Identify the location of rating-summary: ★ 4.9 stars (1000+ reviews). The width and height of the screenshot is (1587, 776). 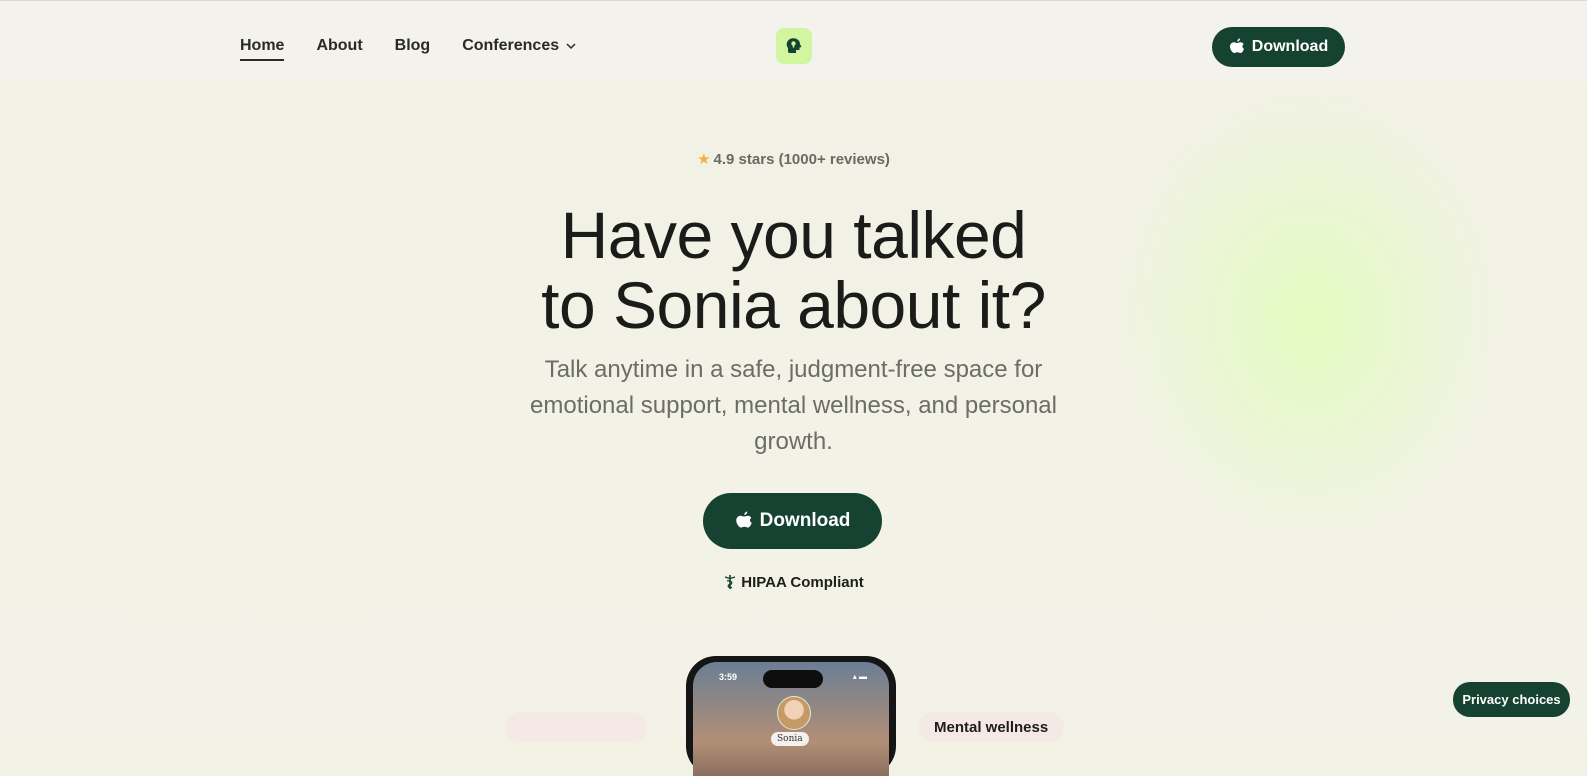
(793, 159).